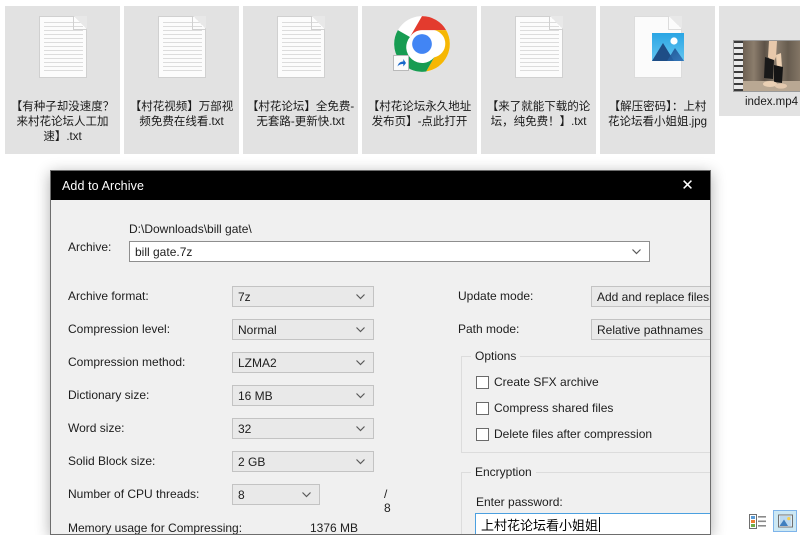 This screenshot has width=800, height=535. I want to click on create-sfx-archive-label: Create SFX archive, so click(546, 382).